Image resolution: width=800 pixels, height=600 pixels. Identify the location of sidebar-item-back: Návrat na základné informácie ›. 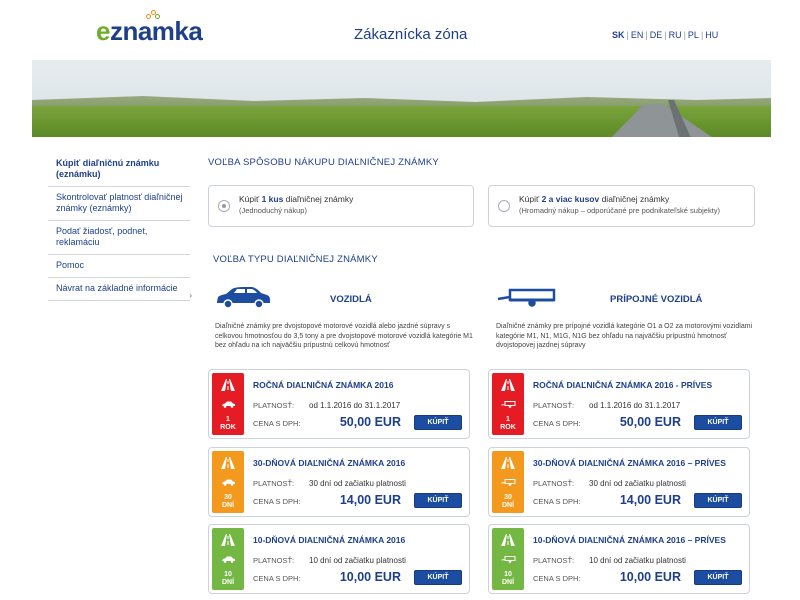
(120, 289).